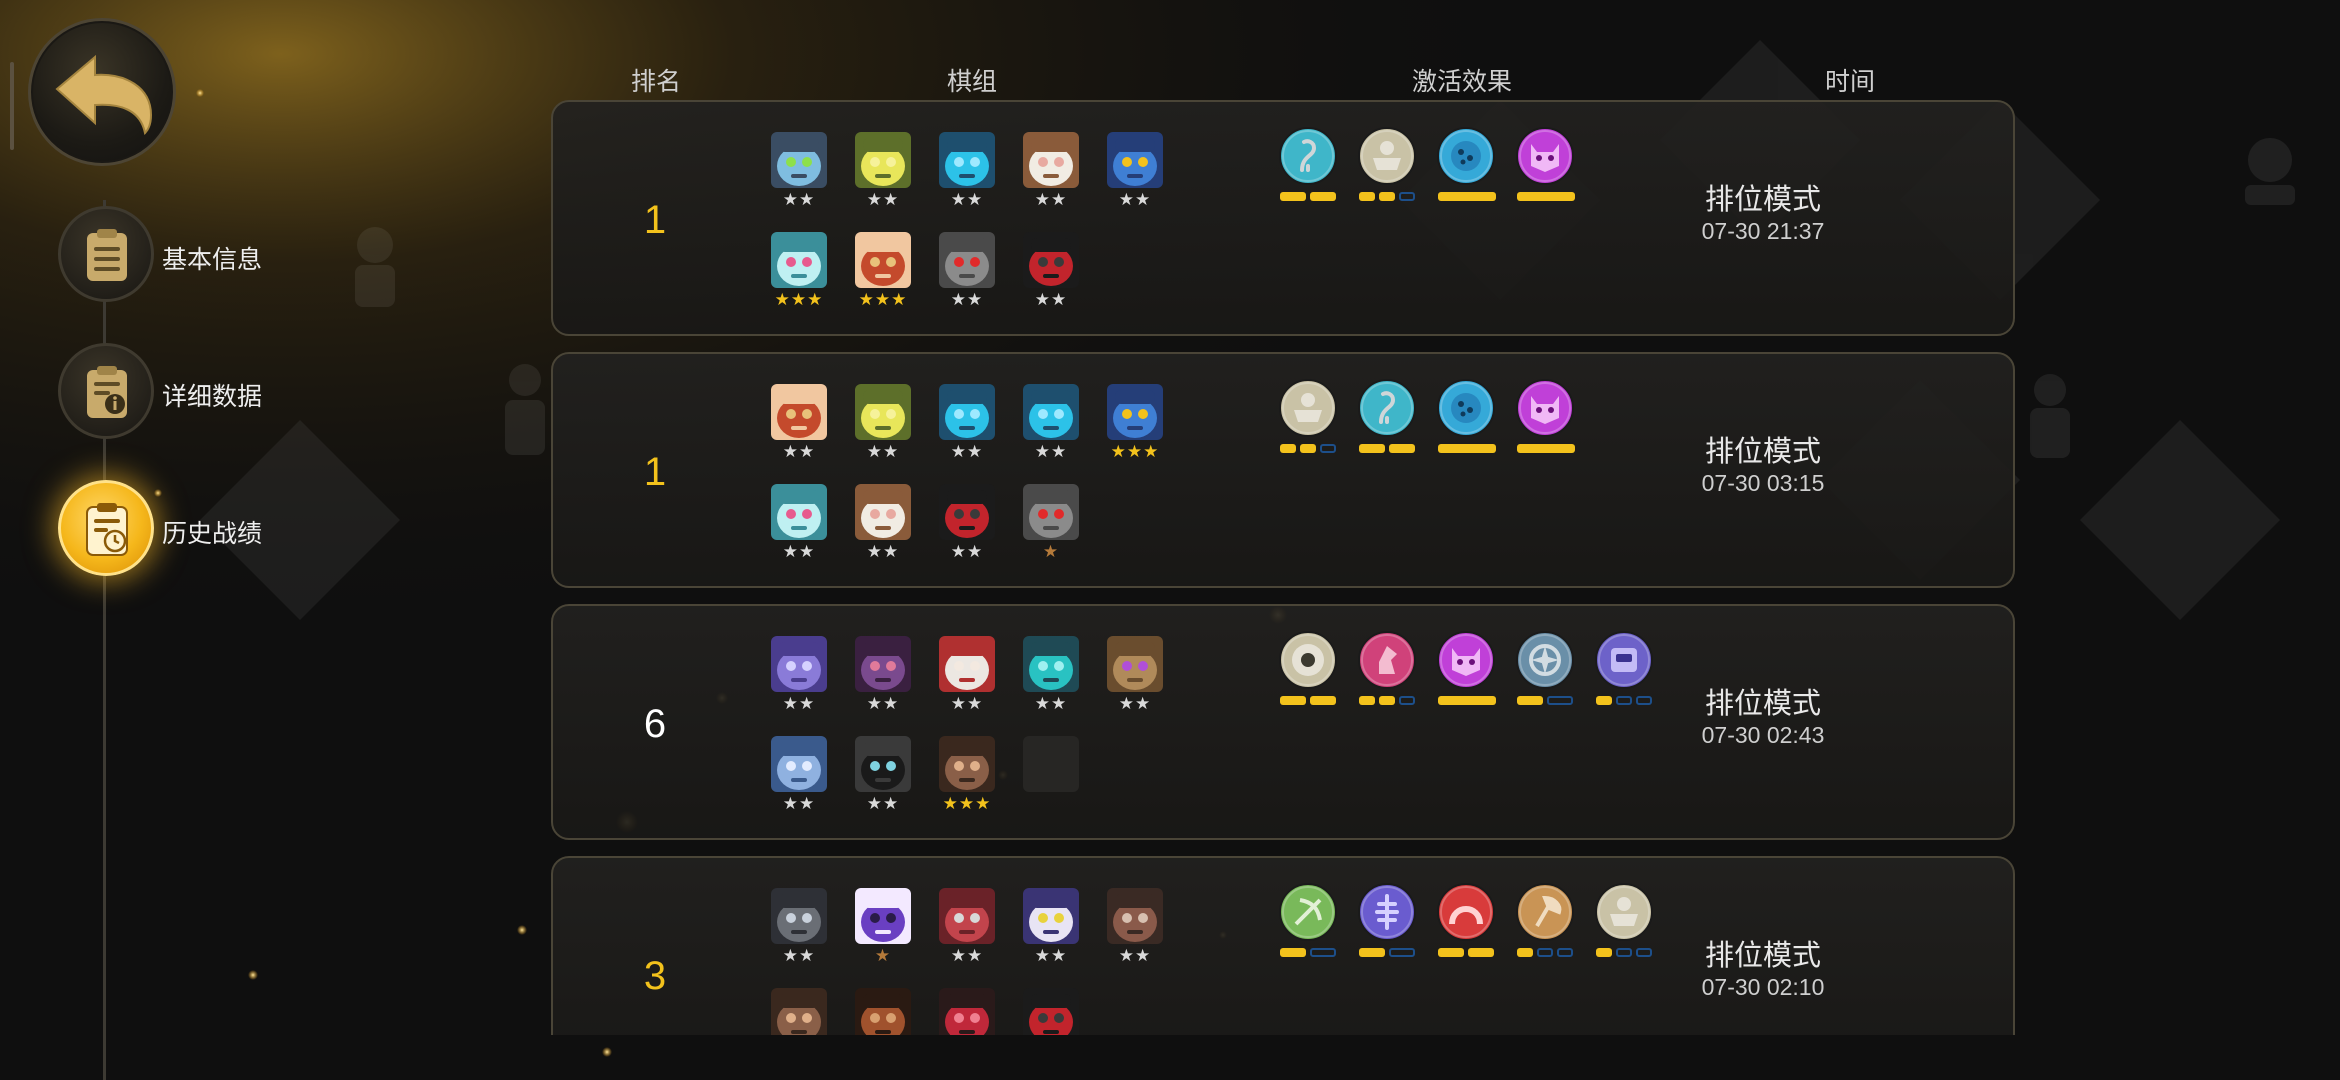 This screenshot has width=2340, height=1080. Describe the element at coordinates (178, 530) in the screenshot. I see `nav-match-history: 历史战绩` at that location.